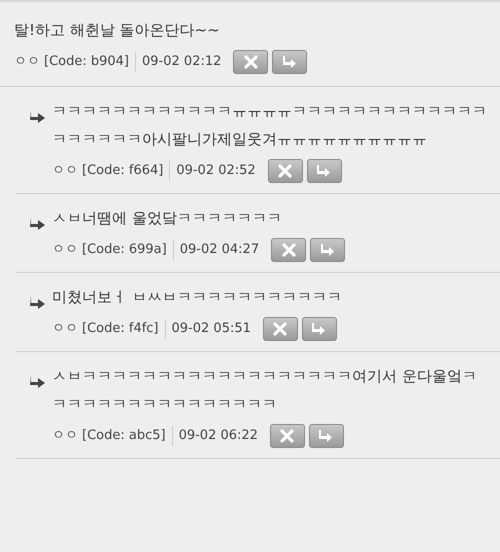 The image size is (500, 552). What do you see at coordinates (270, 125) in the screenshot?
I see `reply-text: ㅋㅋㅋㅋㅋㅋㅋㅋㅋㅋㅋㅋㅠㅠㅠㅠㅋㅋㅋㅋㅋㅋㅋㅋㅋㅋㅋㅋㅋㅋㅋㅋㅋㅋㅋ아시팔니가제일웃겨ㅠㅠㅠㅠㅠㅠㅠㅠㅠㅠ` at bounding box center [270, 125].